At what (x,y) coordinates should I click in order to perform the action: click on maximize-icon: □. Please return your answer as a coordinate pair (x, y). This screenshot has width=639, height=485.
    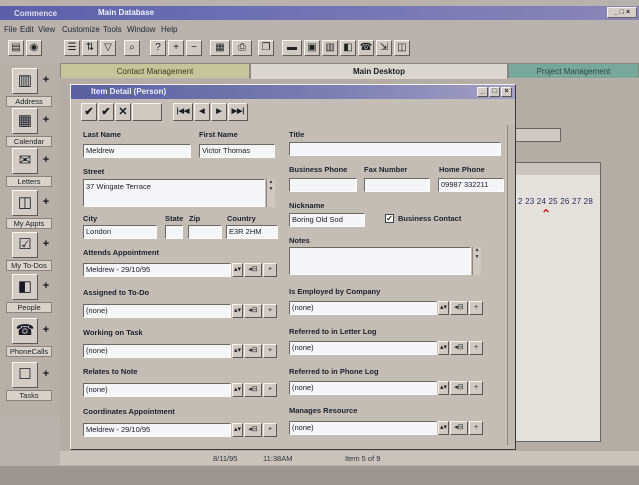
    Looking at the image, I should click on (494, 92).